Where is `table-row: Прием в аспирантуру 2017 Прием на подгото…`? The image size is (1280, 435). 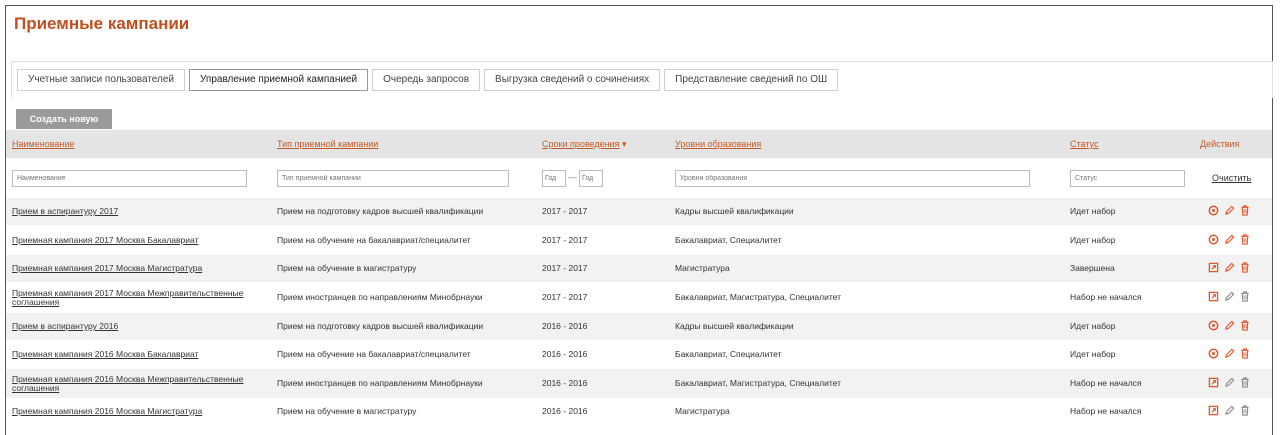 table-row: Прием в аспирантуру 2017 Прием на подгото… is located at coordinates (639, 211).